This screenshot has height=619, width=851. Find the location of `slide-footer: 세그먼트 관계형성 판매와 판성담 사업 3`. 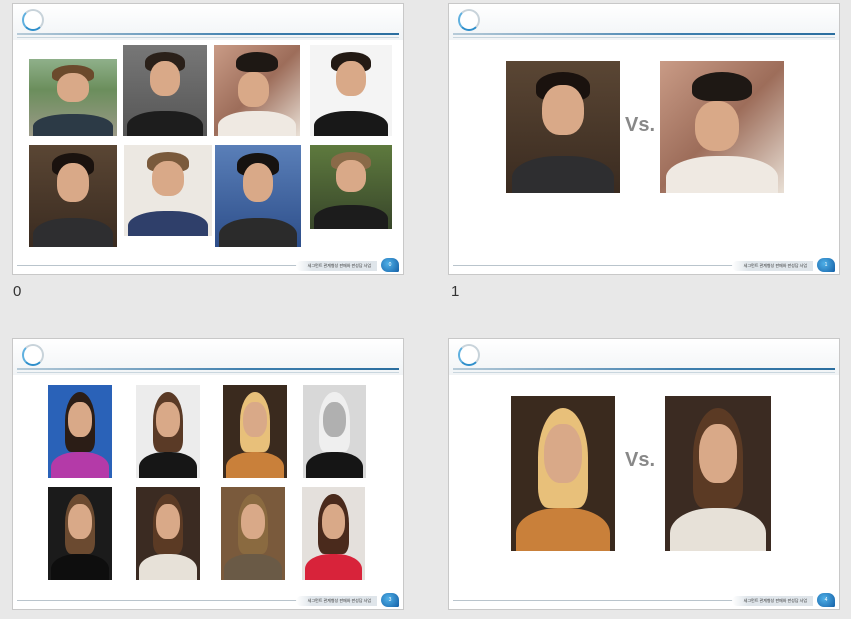

slide-footer: 세그먼트 관계형성 판매와 판성담 사업 3 is located at coordinates (208, 601).